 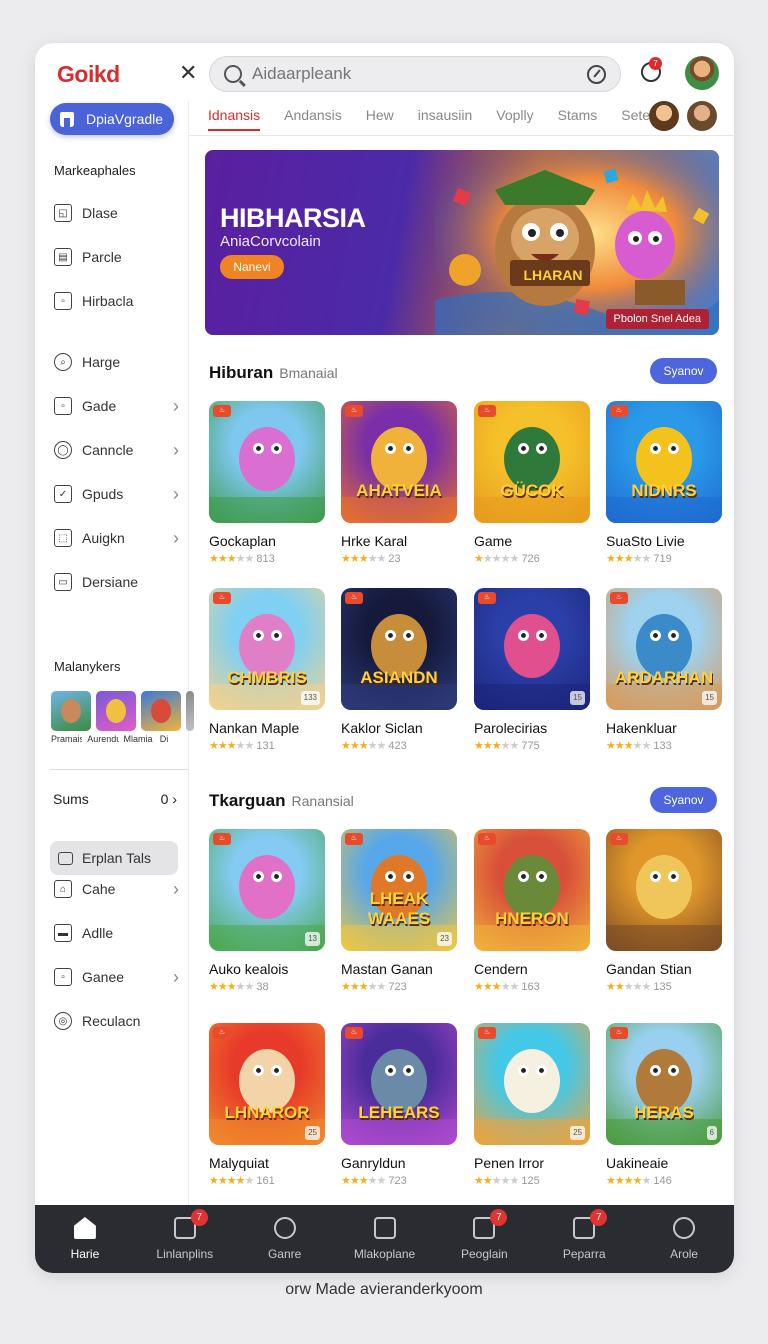 I want to click on tab-1: Idnansis, so click(x=234, y=116).